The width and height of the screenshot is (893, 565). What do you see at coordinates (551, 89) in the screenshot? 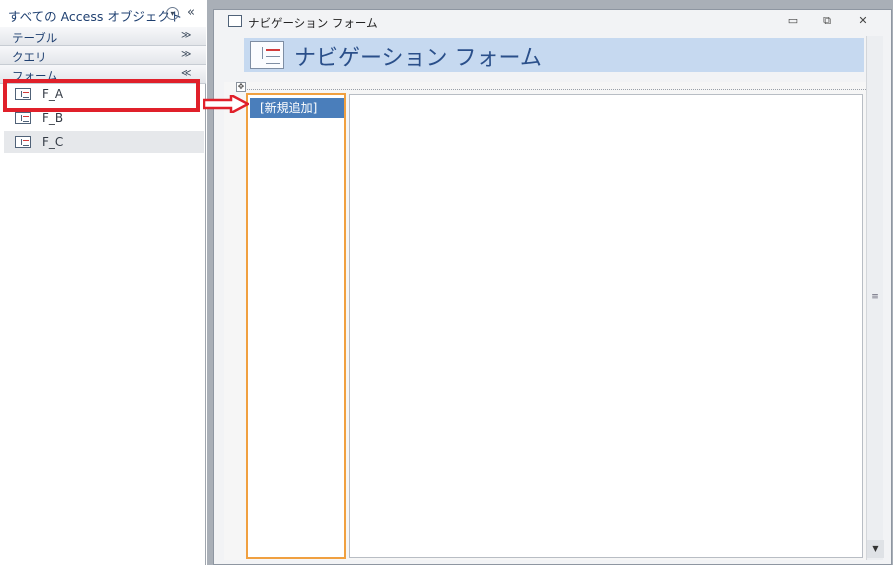
I see `section-divider` at bounding box center [551, 89].